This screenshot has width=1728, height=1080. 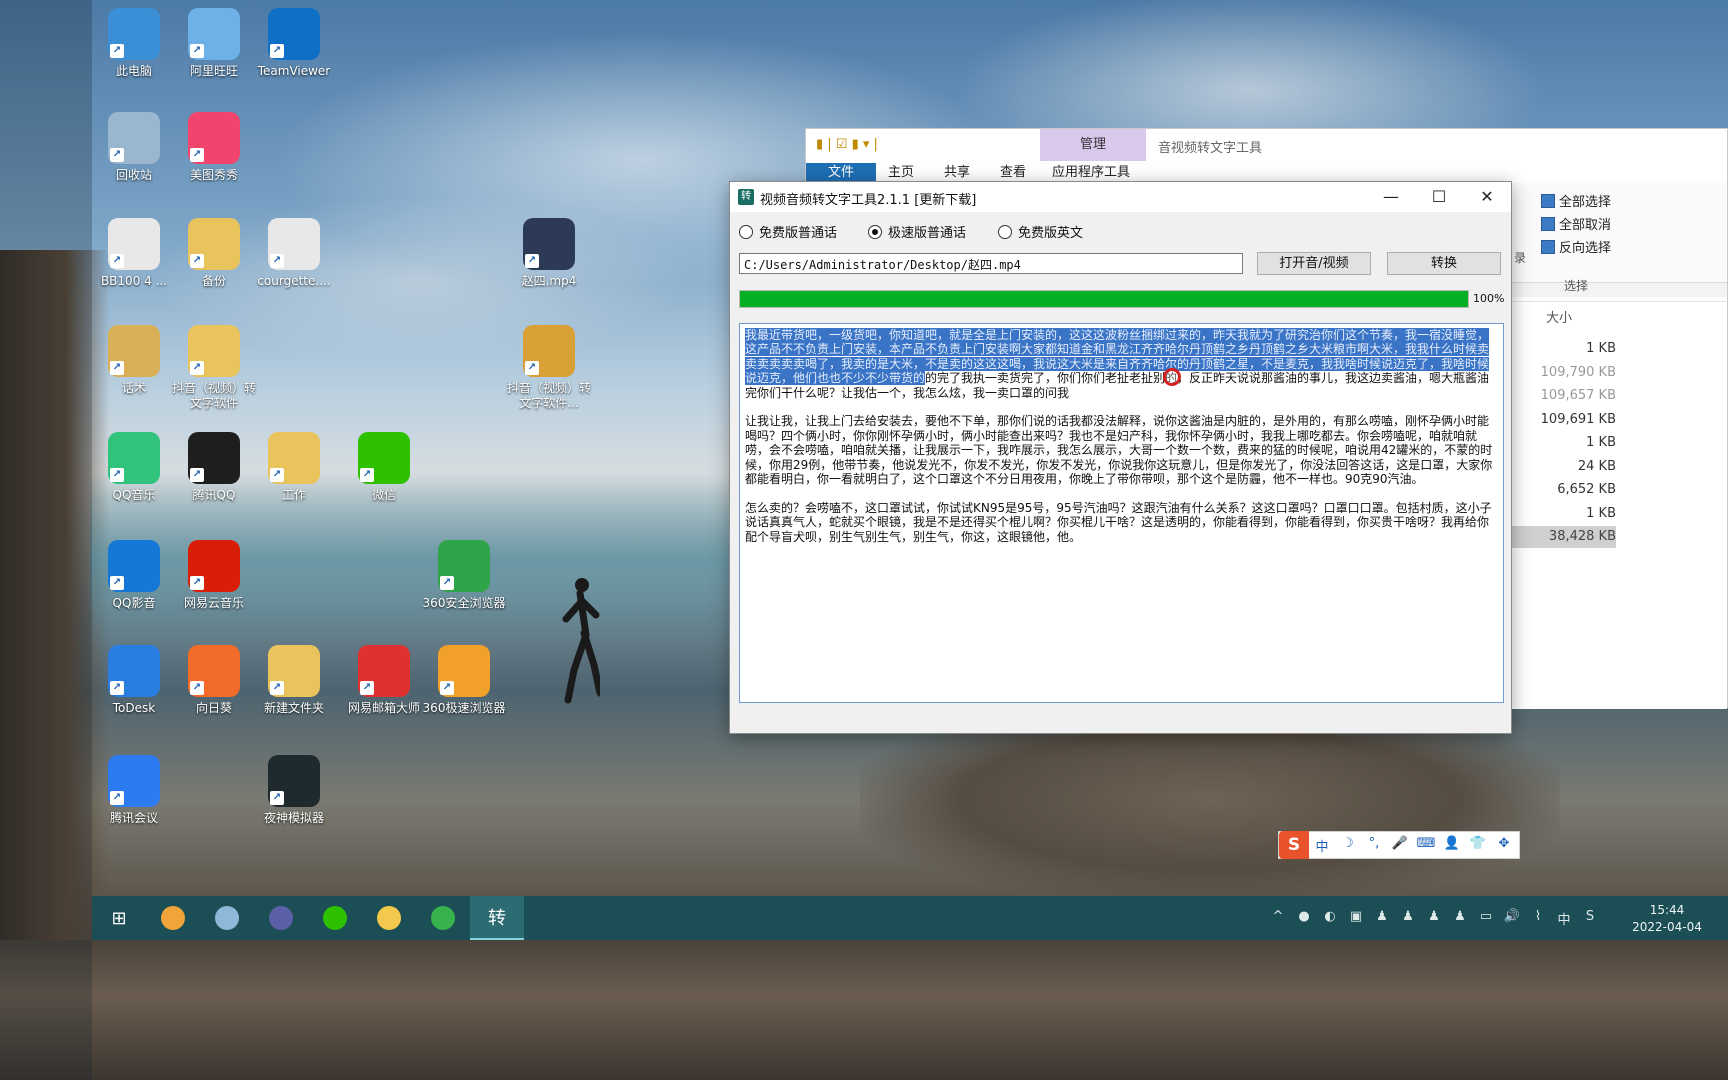 What do you see at coordinates (384, 467) in the screenshot?
I see `desktop-icon: ↗ 微信` at bounding box center [384, 467].